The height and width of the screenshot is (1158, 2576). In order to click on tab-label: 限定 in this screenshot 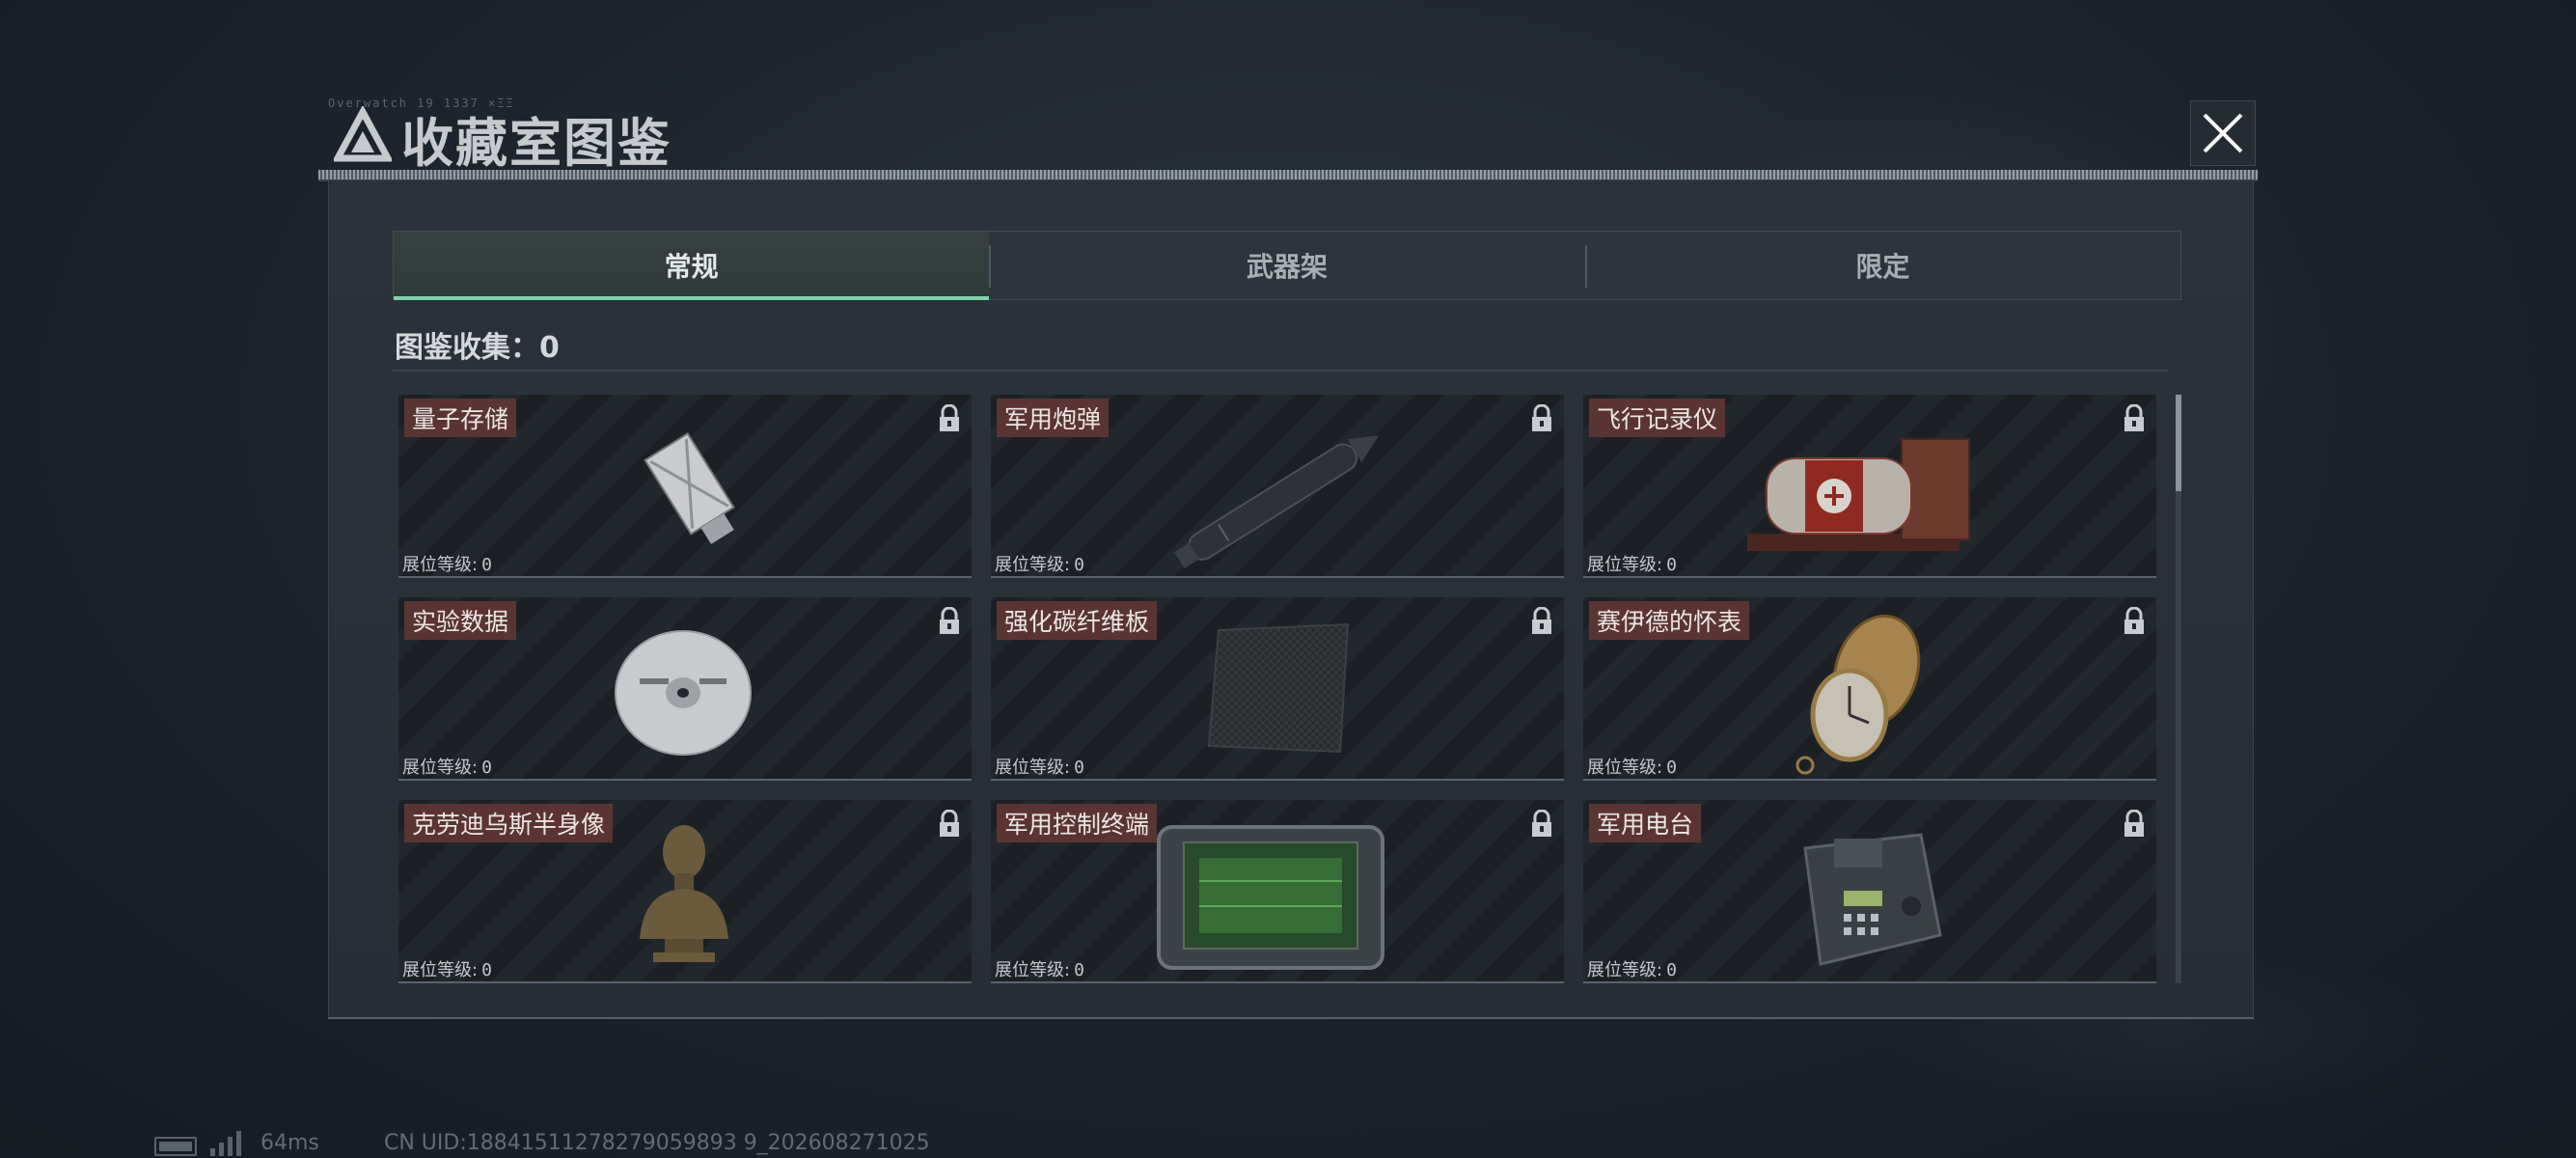, I will do `click(1883, 267)`.